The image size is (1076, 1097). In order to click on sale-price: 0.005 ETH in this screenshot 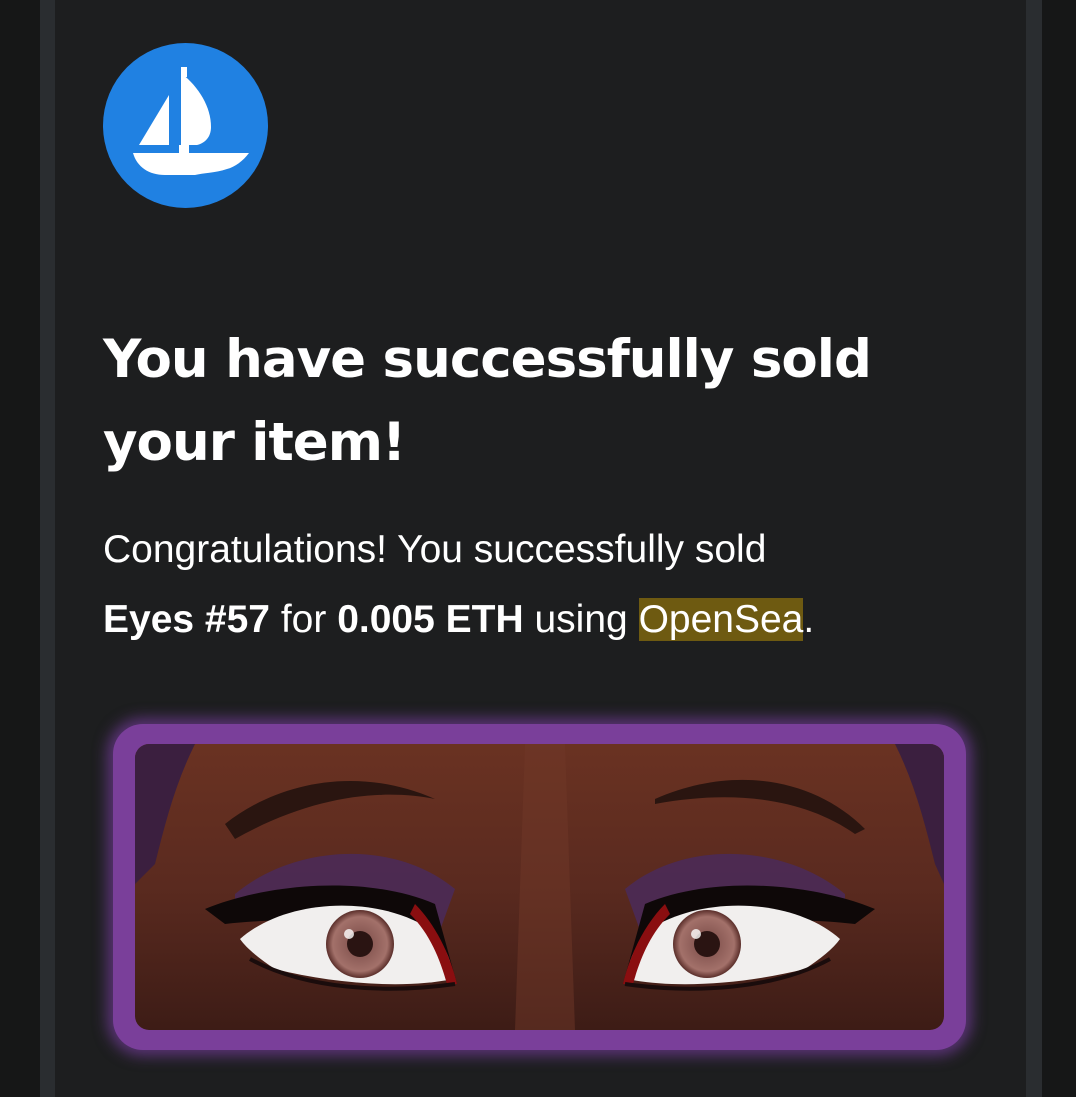, I will do `click(430, 619)`.